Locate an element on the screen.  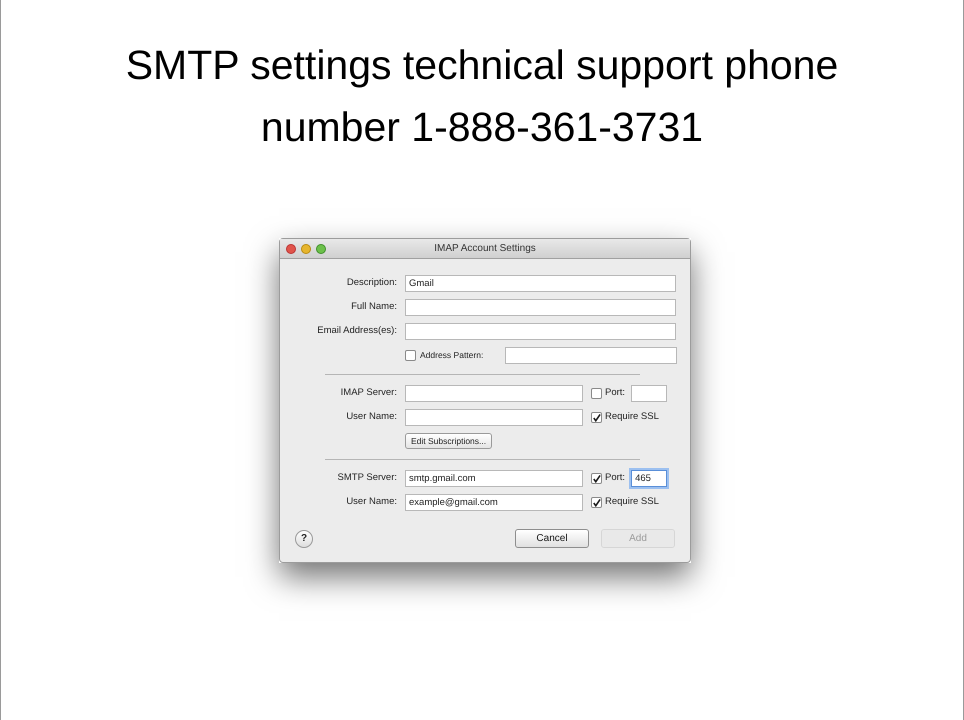
input-field: Gmail is located at coordinates (540, 283).